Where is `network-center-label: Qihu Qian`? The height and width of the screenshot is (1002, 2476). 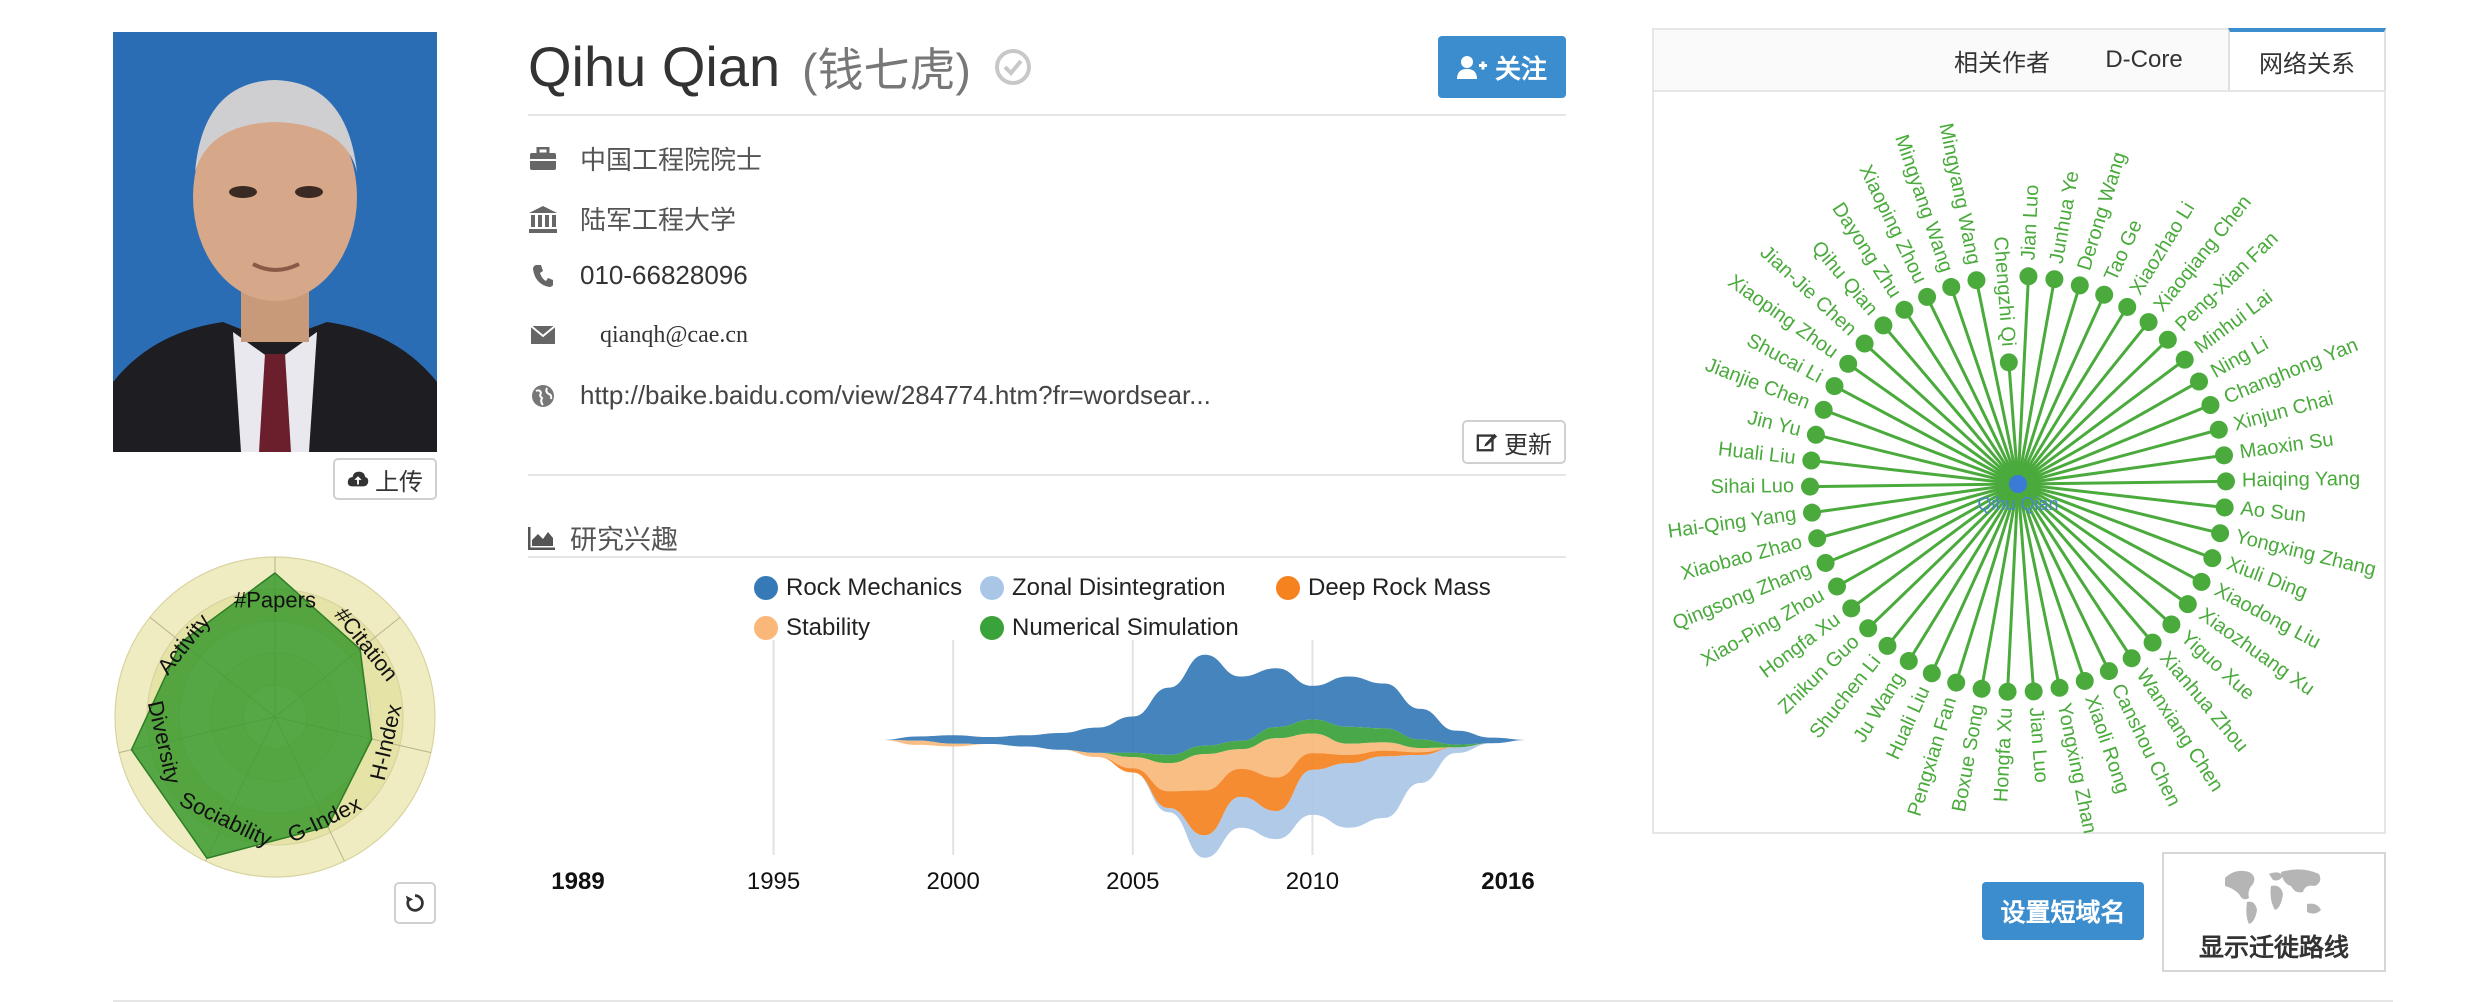
network-center-label: Qihu Qian is located at coordinates (2017, 504).